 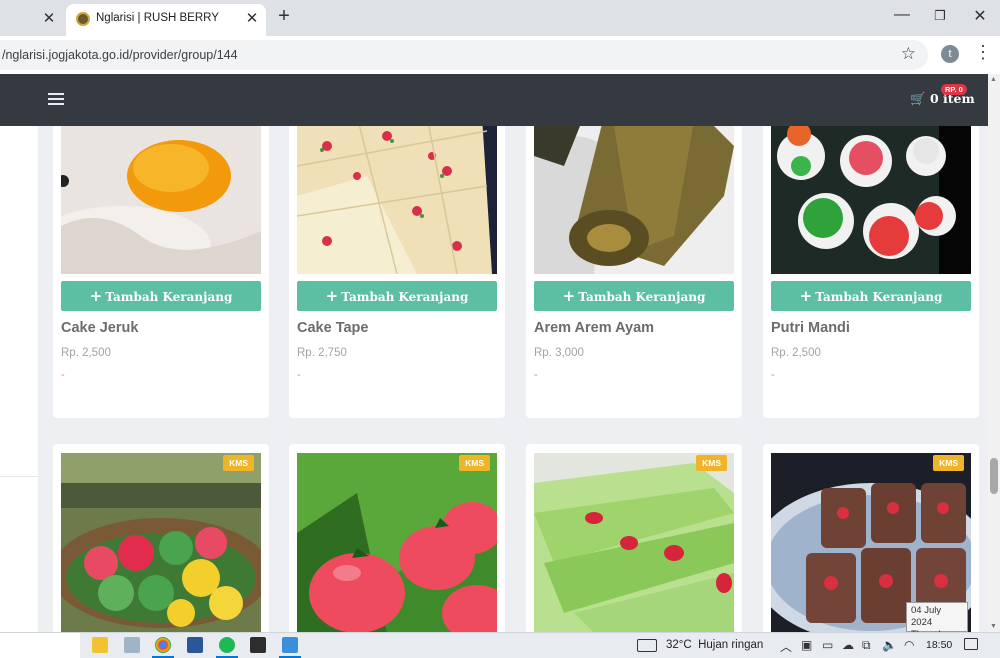 I want to click on product-name: Cake Jeruk, so click(x=99, y=328).